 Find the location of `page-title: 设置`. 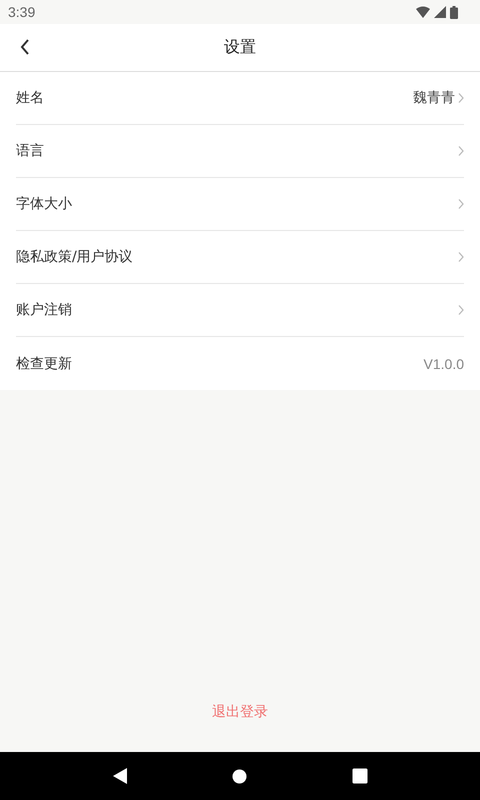

page-title: 设置 is located at coordinates (240, 47).